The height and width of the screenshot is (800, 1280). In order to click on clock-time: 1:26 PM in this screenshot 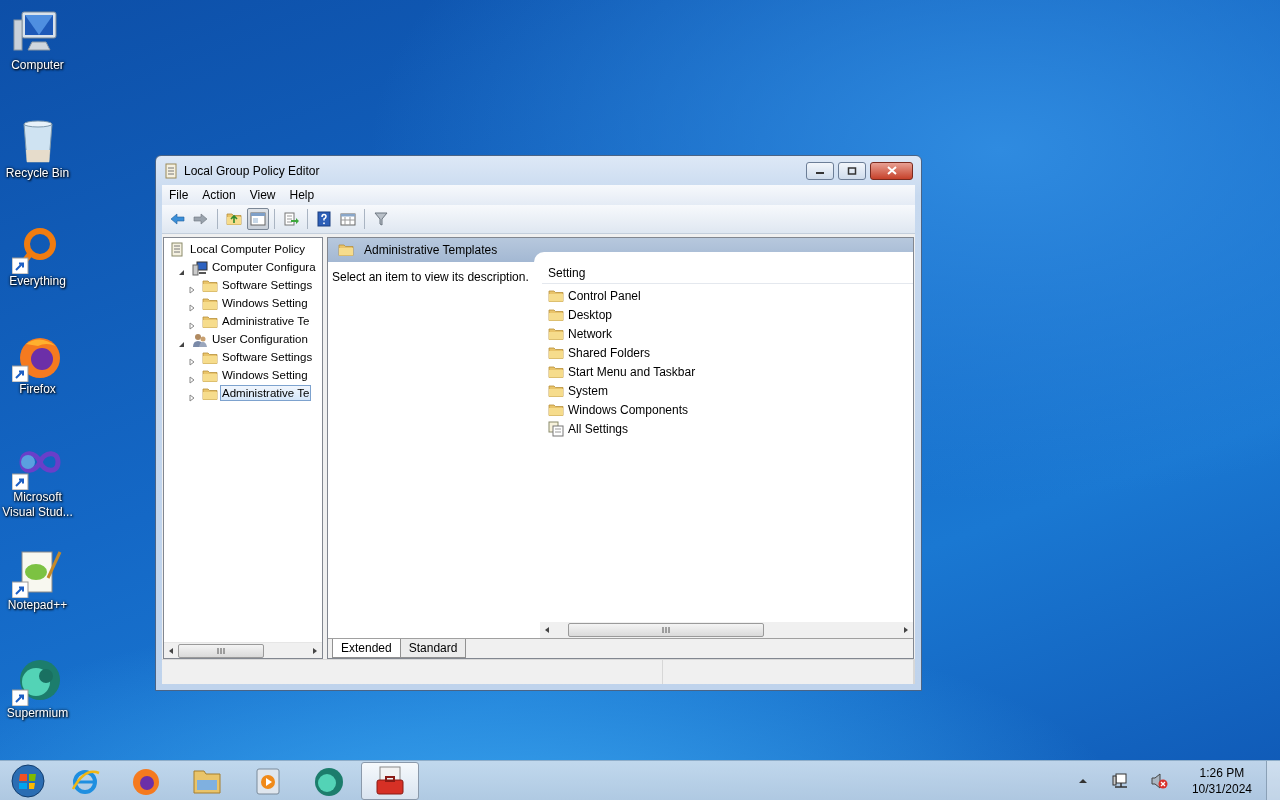, I will do `click(1221, 772)`.